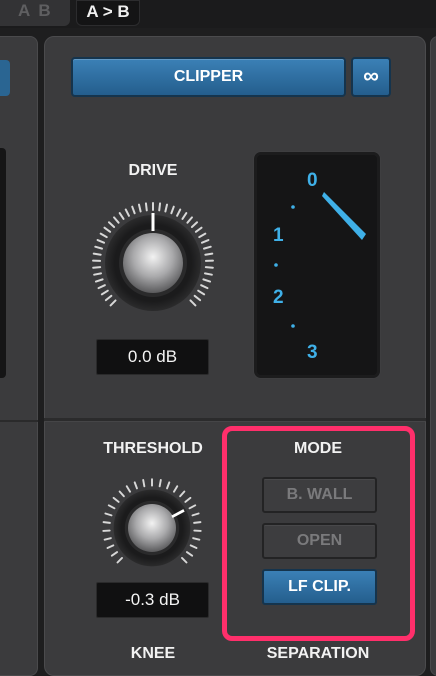 This screenshot has height=676, width=436. I want to click on threshold-knob-graphic, so click(152, 528).